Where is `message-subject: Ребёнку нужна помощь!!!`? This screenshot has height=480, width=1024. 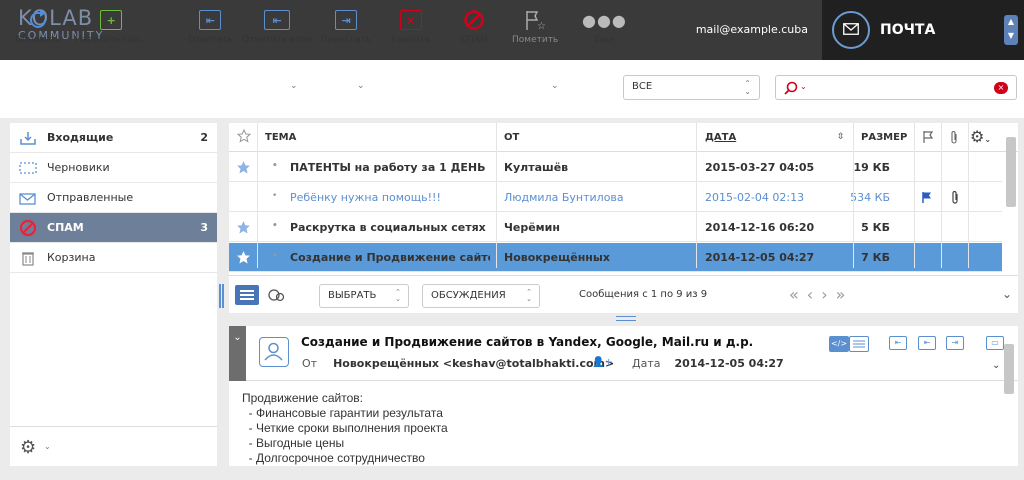 message-subject: Ребёнку нужна помощь!!! is located at coordinates (390, 197).